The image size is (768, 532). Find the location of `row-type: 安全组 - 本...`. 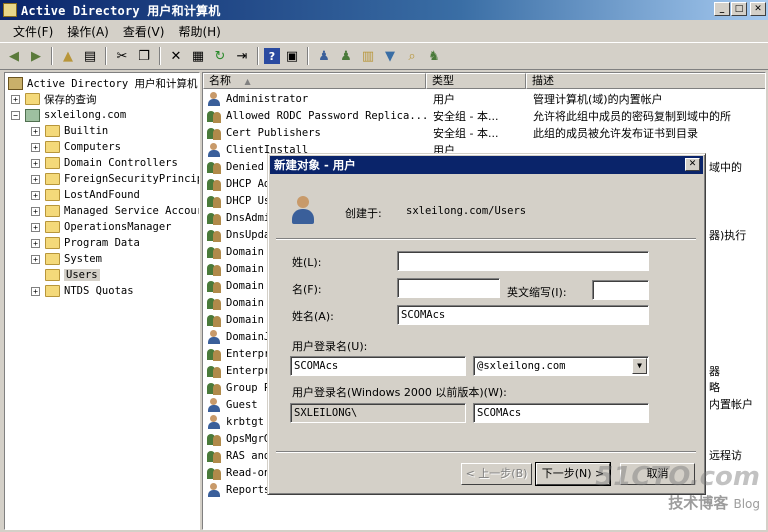

row-type: 安全组 - 本... is located at coordinates (466, 116).